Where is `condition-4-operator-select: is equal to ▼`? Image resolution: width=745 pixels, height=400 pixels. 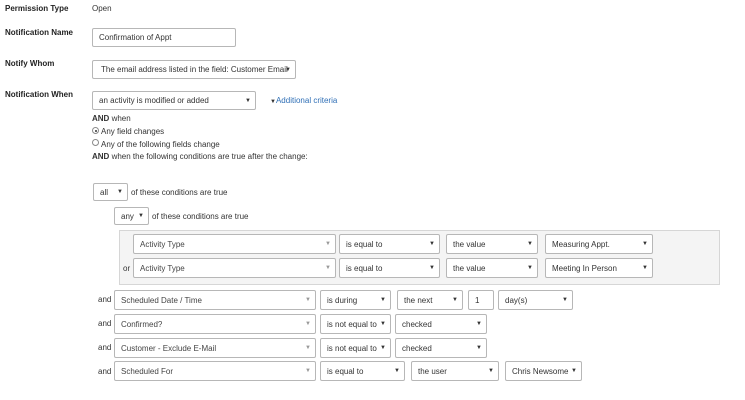 condition-4-operator-select: is equal to ▼ is located at coordinates (362, 371).